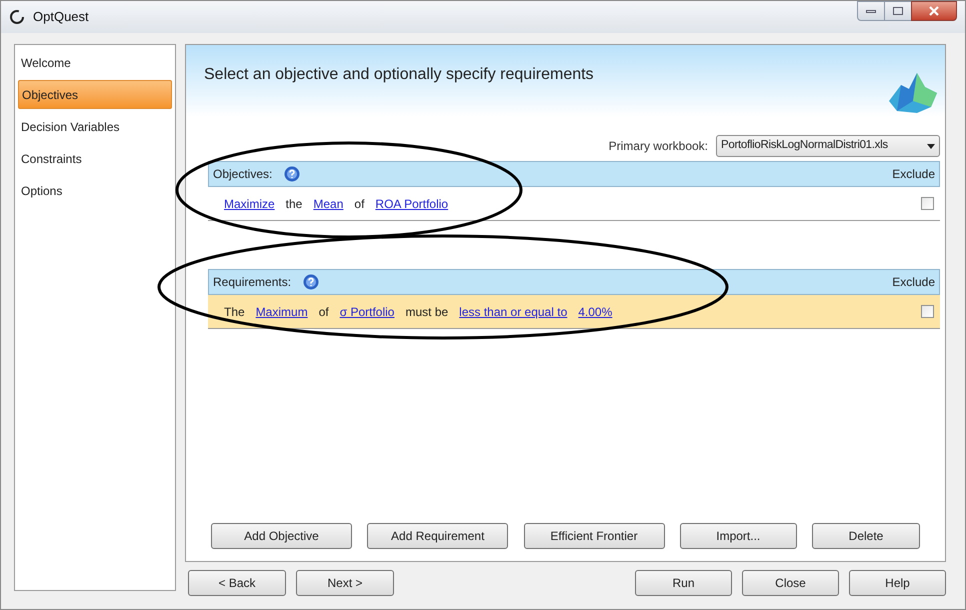  I want to click on window-title: OptQuest, so click(61, 17).